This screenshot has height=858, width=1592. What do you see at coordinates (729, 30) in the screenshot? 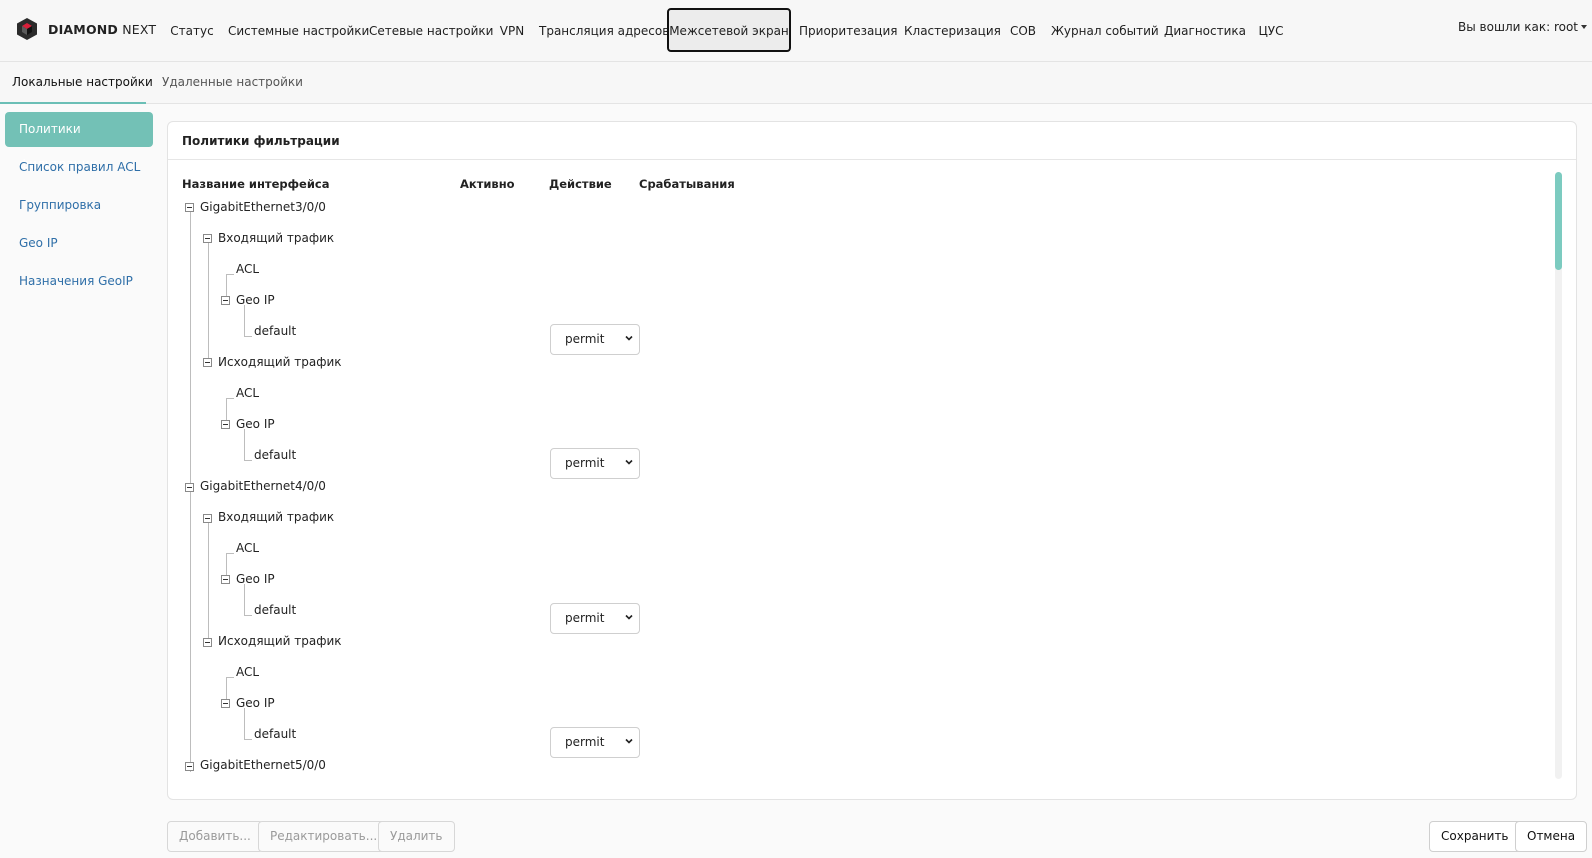
I see `nav-firewall: Межсетевой экран` at bounding box center [729, 30].